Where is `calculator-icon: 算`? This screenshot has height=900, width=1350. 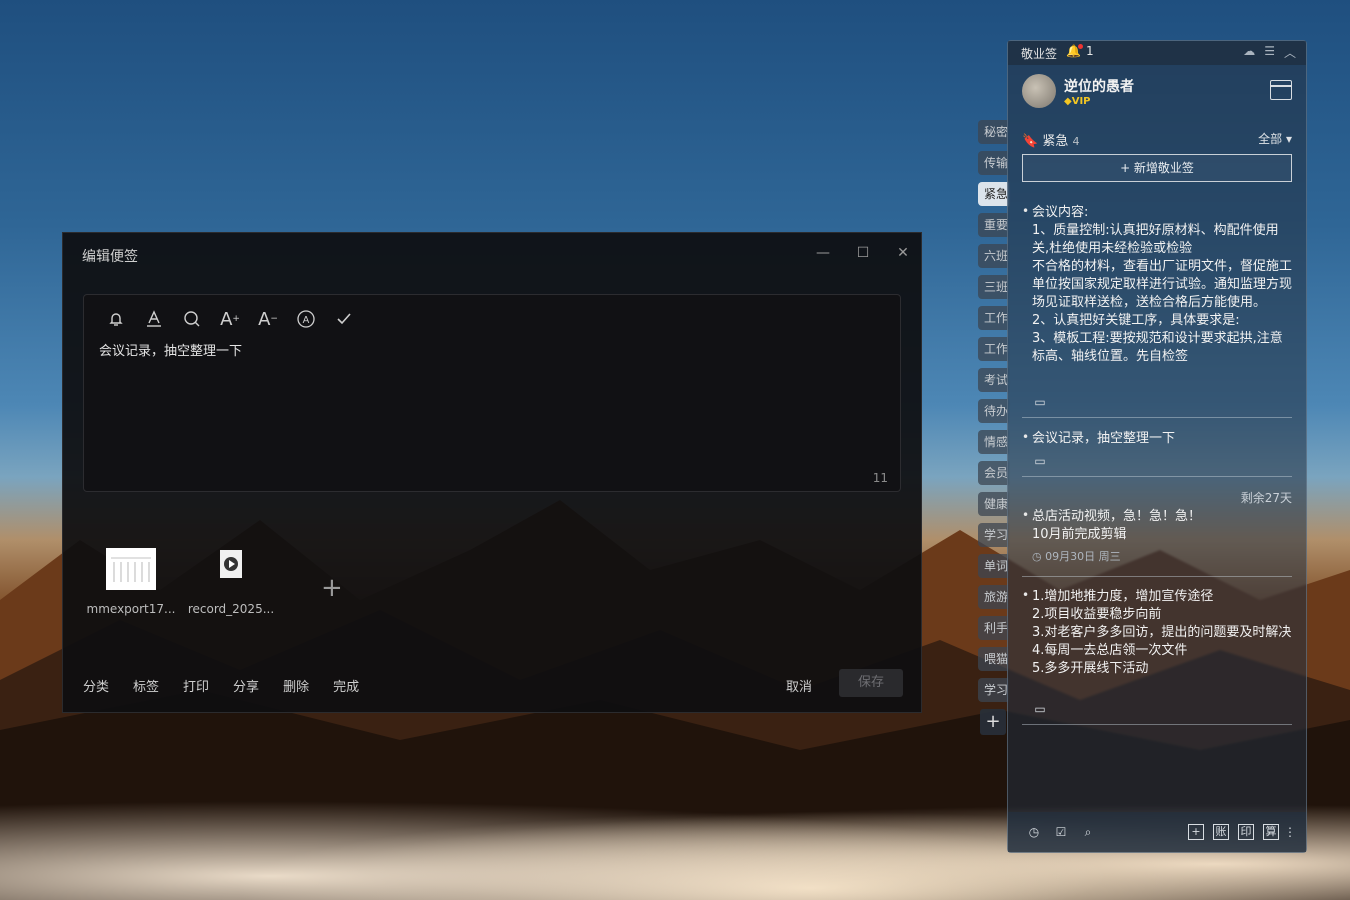 calculator-icon: 算 is located at coordinates (1271, 832).